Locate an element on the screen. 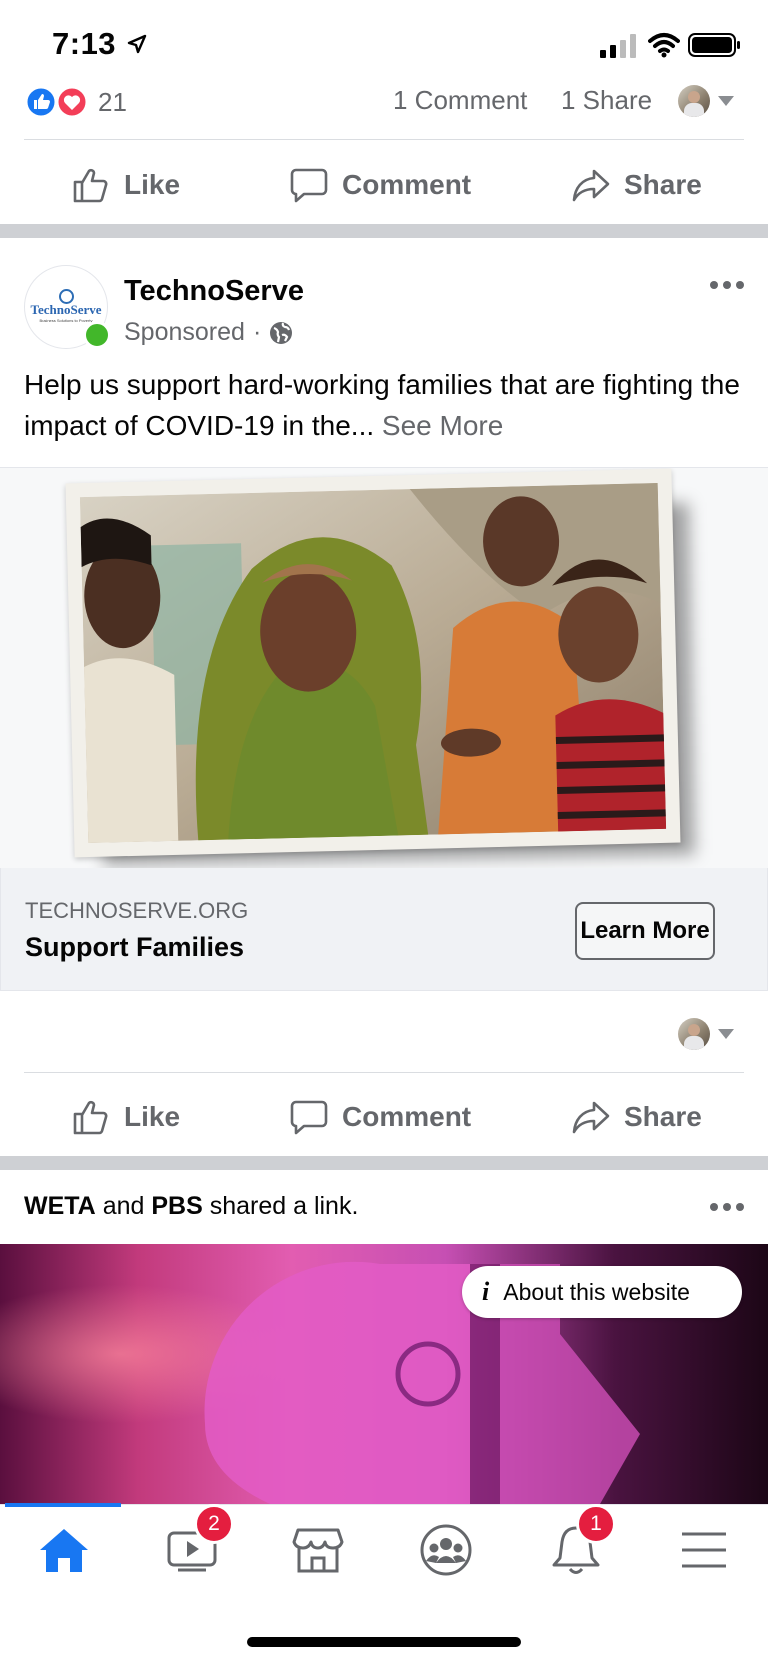  groups-icon is located at coordinates (446, 1550).